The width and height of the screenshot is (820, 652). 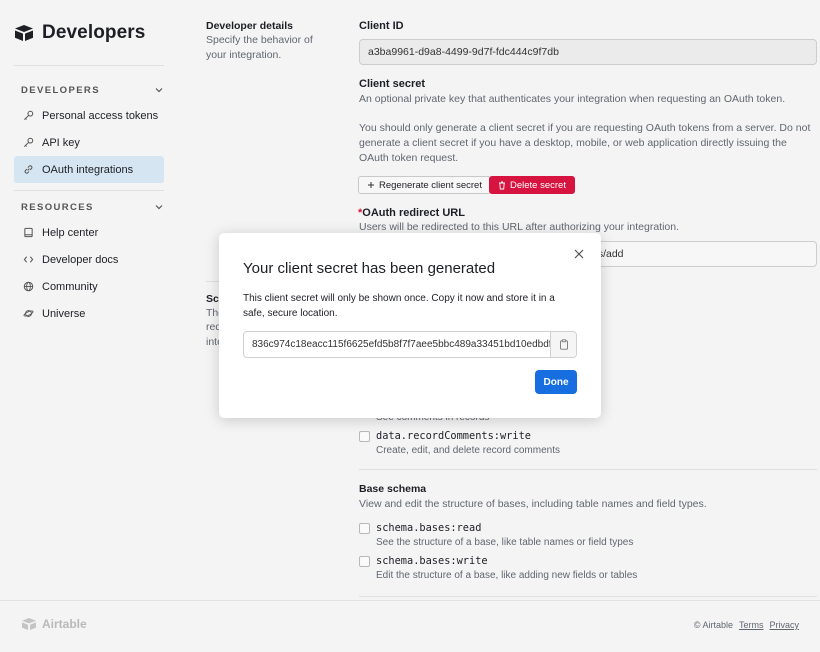 I want to click on clipboard-icon, so click(x=563, y=344).